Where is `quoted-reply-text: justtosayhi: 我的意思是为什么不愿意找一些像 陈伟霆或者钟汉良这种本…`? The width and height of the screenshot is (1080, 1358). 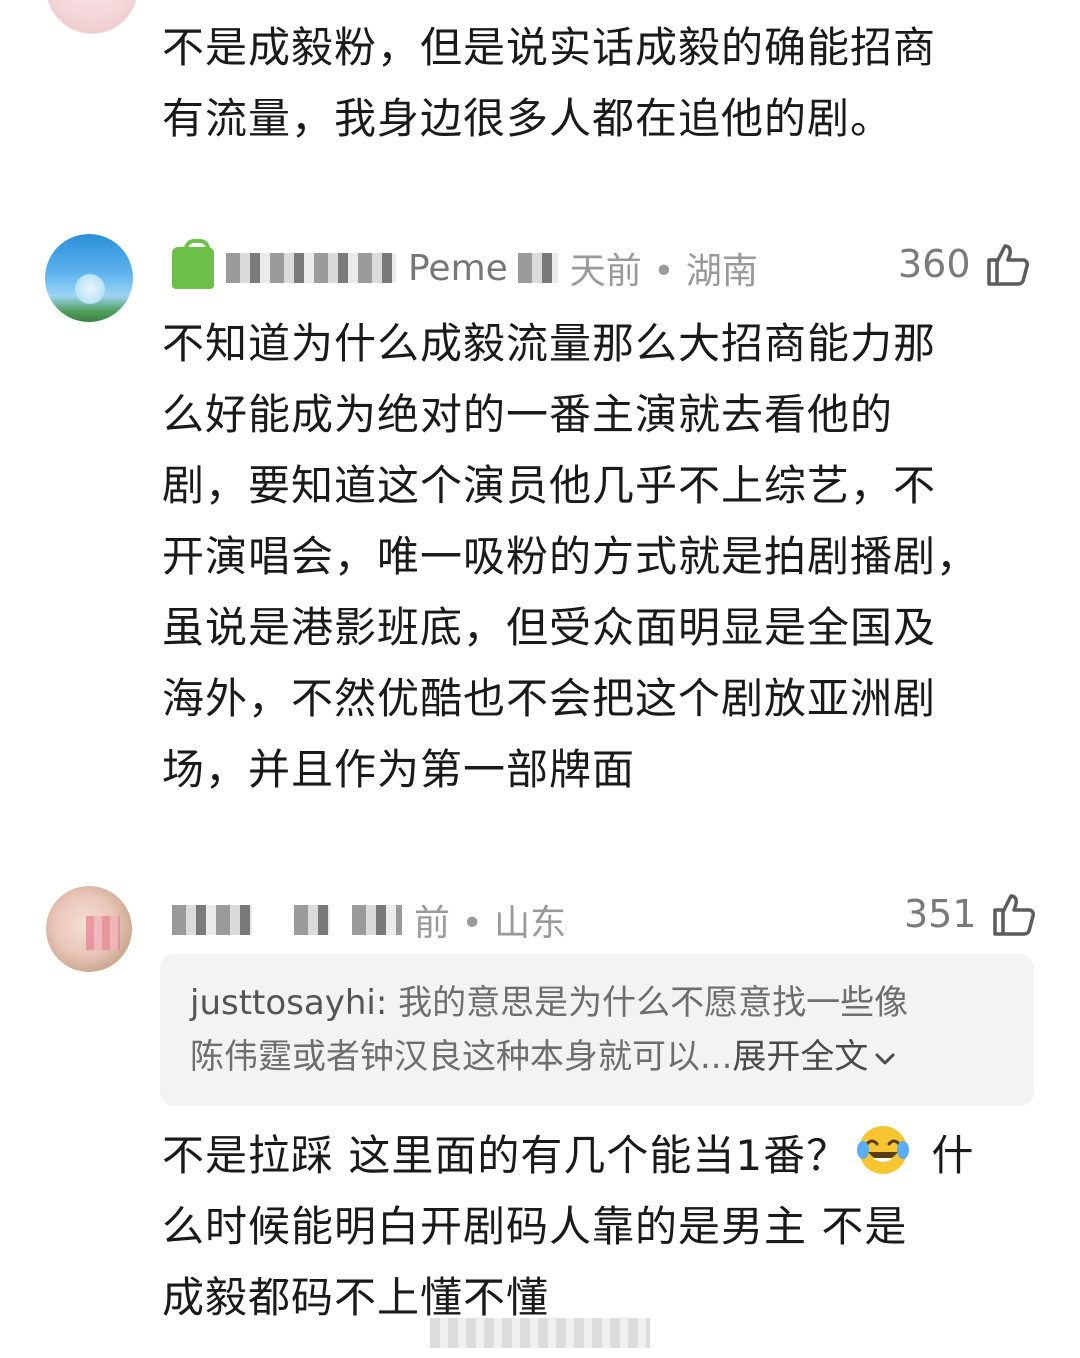 quoted-reply-text: justtosayhi: 我的意思是为什么不愿意找一些像 陈伟霆或者钟汉良这种本… is located at coordinates (605, 1030).